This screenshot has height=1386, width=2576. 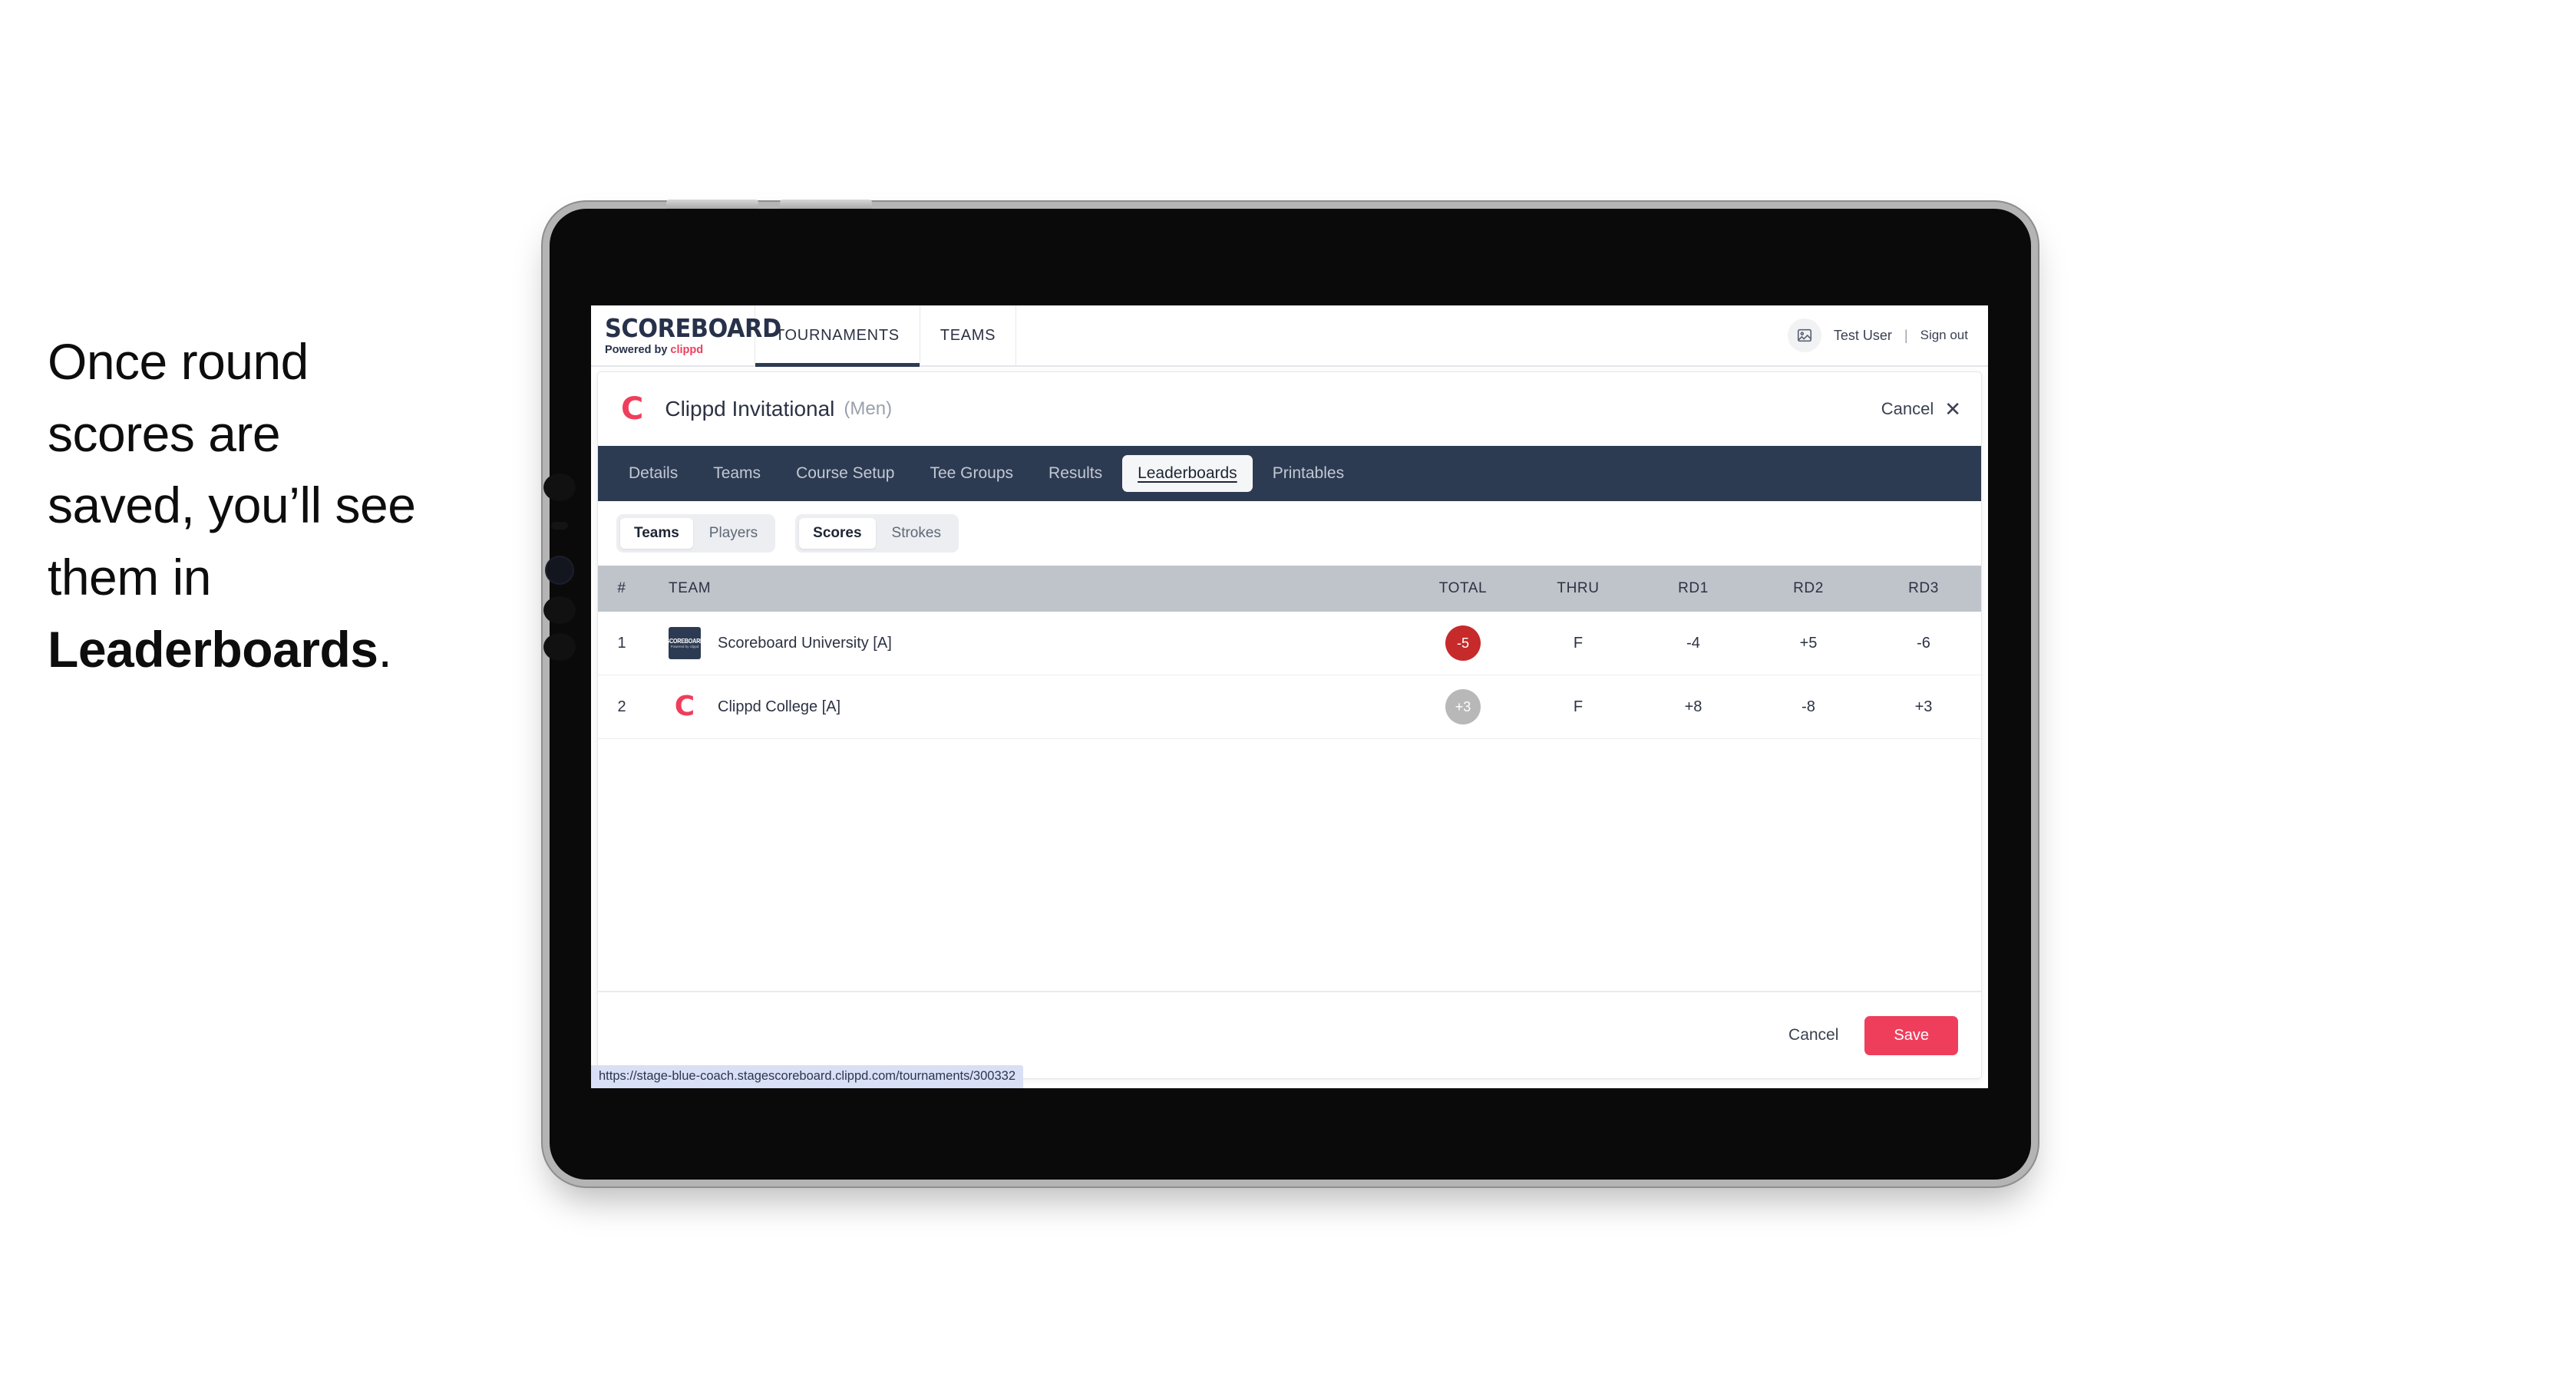 I want to click on row-team-name: Scoreboard University [A], so click(x=805, y=643).